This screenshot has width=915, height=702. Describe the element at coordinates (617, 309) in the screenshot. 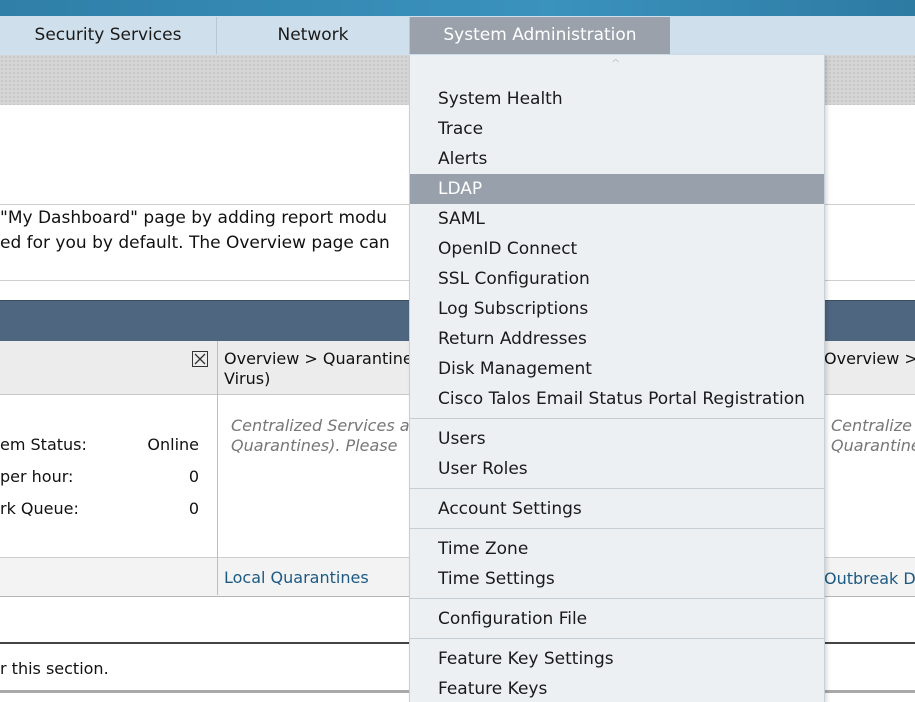

I see `menu-item-log-subscriptions: Log Subscriptions` at that location.